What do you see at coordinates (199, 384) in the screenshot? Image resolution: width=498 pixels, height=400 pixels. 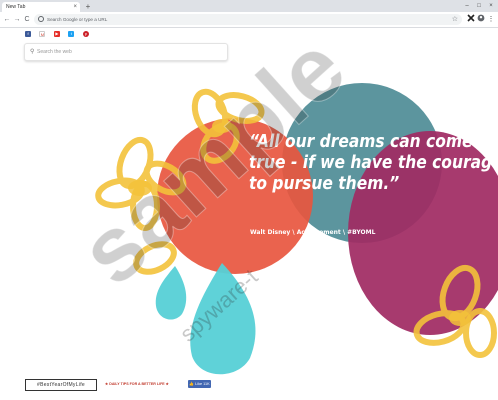 I see `facebook-like-button: 👍 Like 11K` at bounding box center [199, 384].